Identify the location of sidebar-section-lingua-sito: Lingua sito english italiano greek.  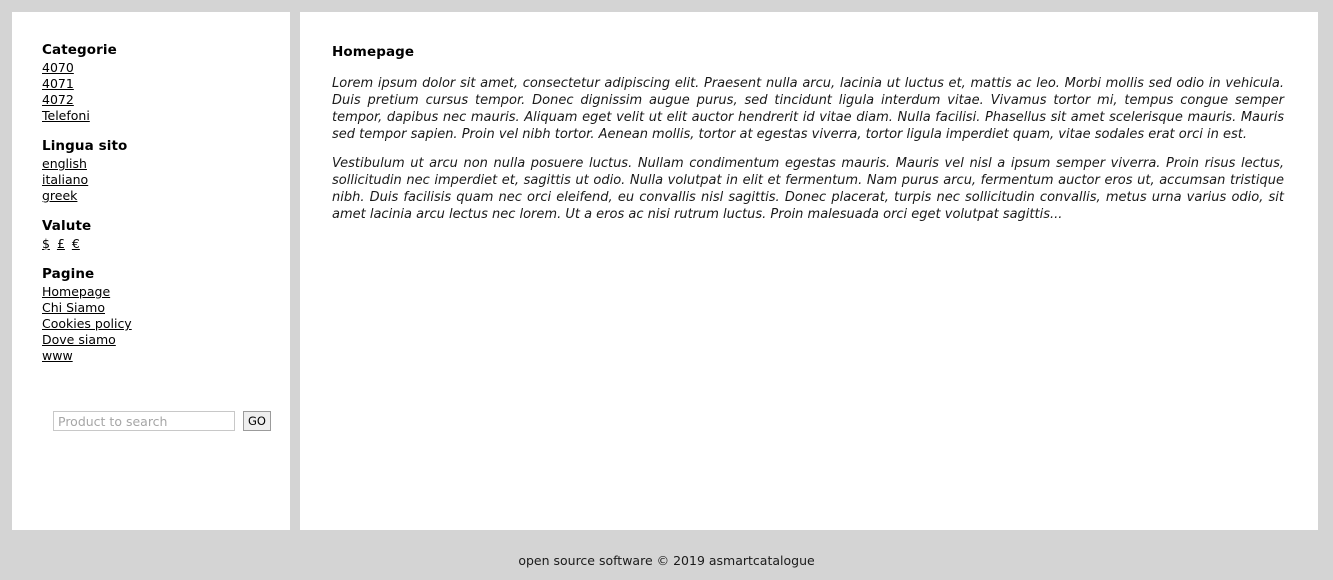
(156, 171).